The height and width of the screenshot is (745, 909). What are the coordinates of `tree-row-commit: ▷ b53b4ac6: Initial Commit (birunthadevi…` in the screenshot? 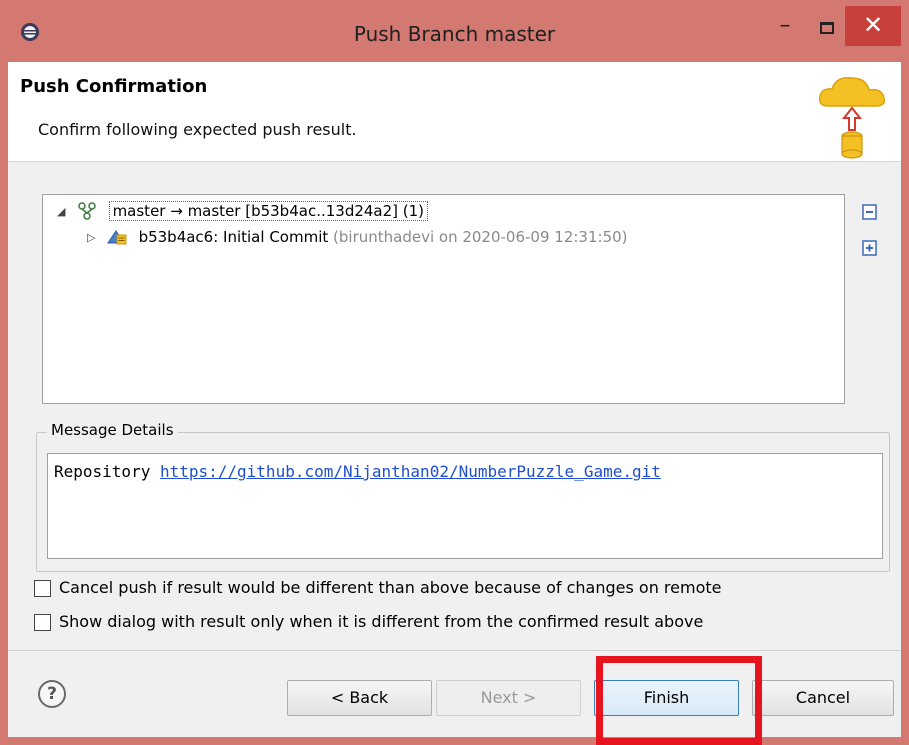 It's located at (357, 239).